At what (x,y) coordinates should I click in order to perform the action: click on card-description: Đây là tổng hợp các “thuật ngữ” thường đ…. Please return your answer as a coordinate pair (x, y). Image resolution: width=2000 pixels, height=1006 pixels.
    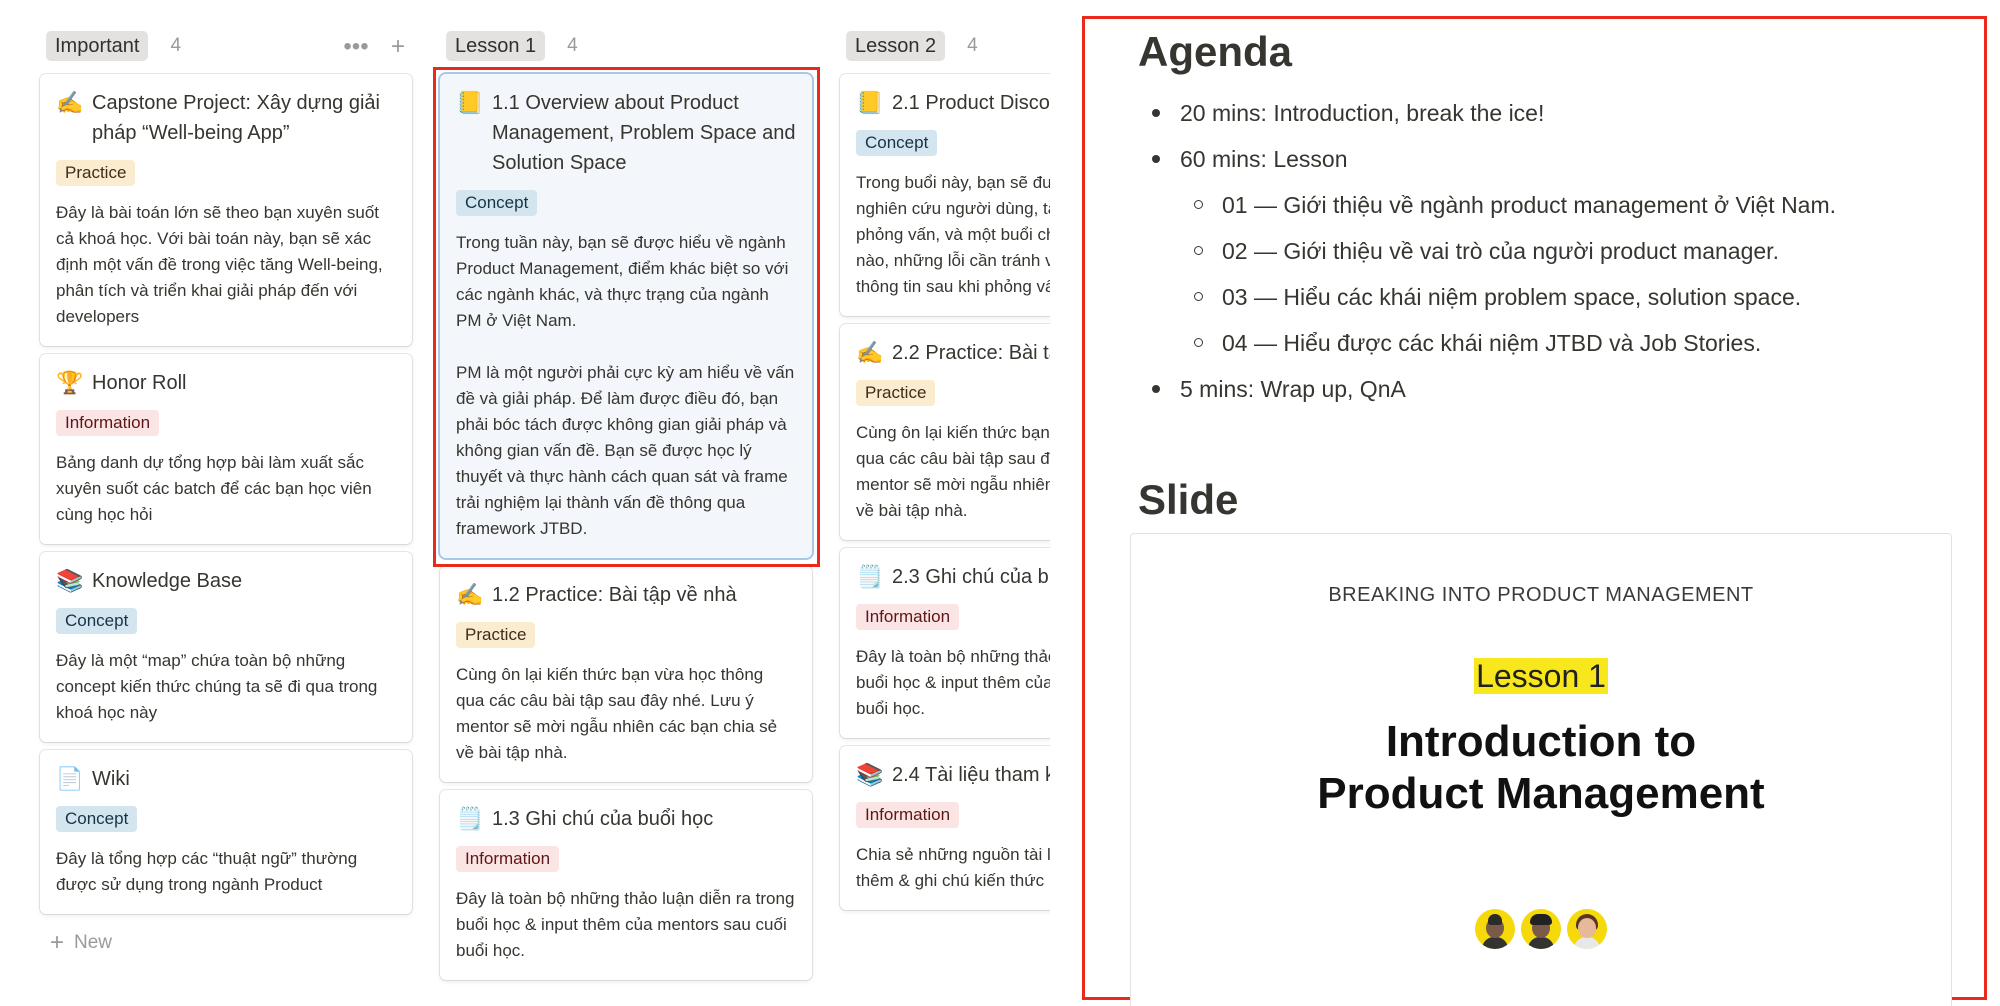
    Looking at the image, I should click on (207, 871).